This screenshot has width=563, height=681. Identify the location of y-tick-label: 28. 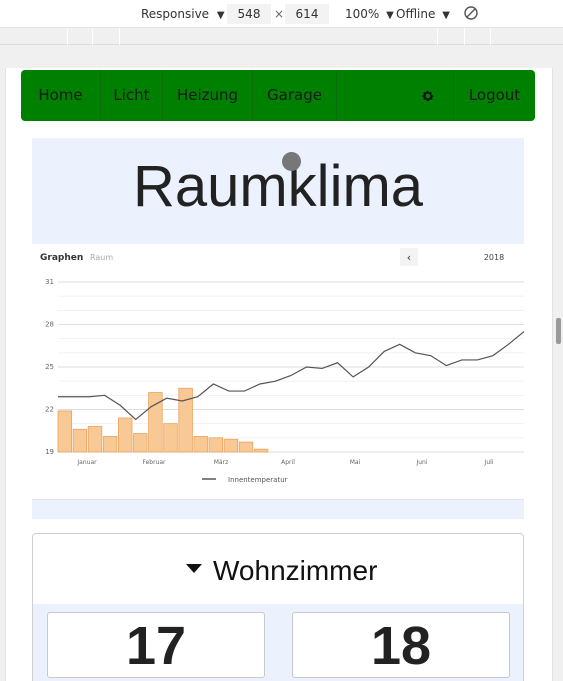
(49, 325).